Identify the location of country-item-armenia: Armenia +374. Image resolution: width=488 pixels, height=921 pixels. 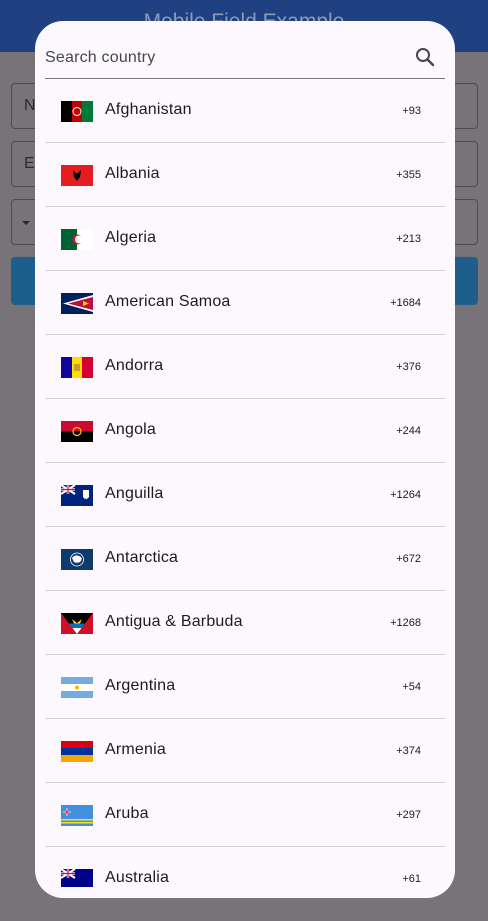
(245, 751).